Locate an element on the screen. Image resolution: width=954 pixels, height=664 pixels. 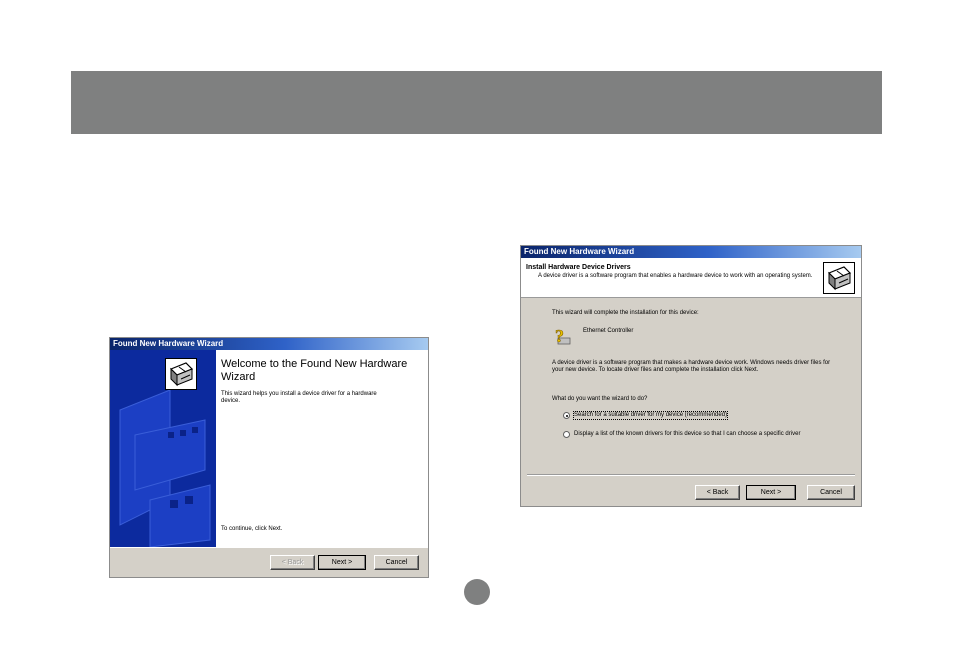
option-display-radio is located at coordinates (566, 434).